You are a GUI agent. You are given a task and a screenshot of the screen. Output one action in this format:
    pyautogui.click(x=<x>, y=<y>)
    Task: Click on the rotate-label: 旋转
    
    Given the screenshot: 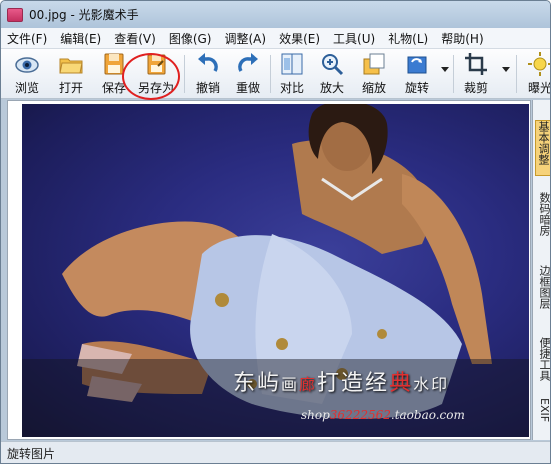 What is the action you would take?
    pyautogui.click(x=416, y=88)
    